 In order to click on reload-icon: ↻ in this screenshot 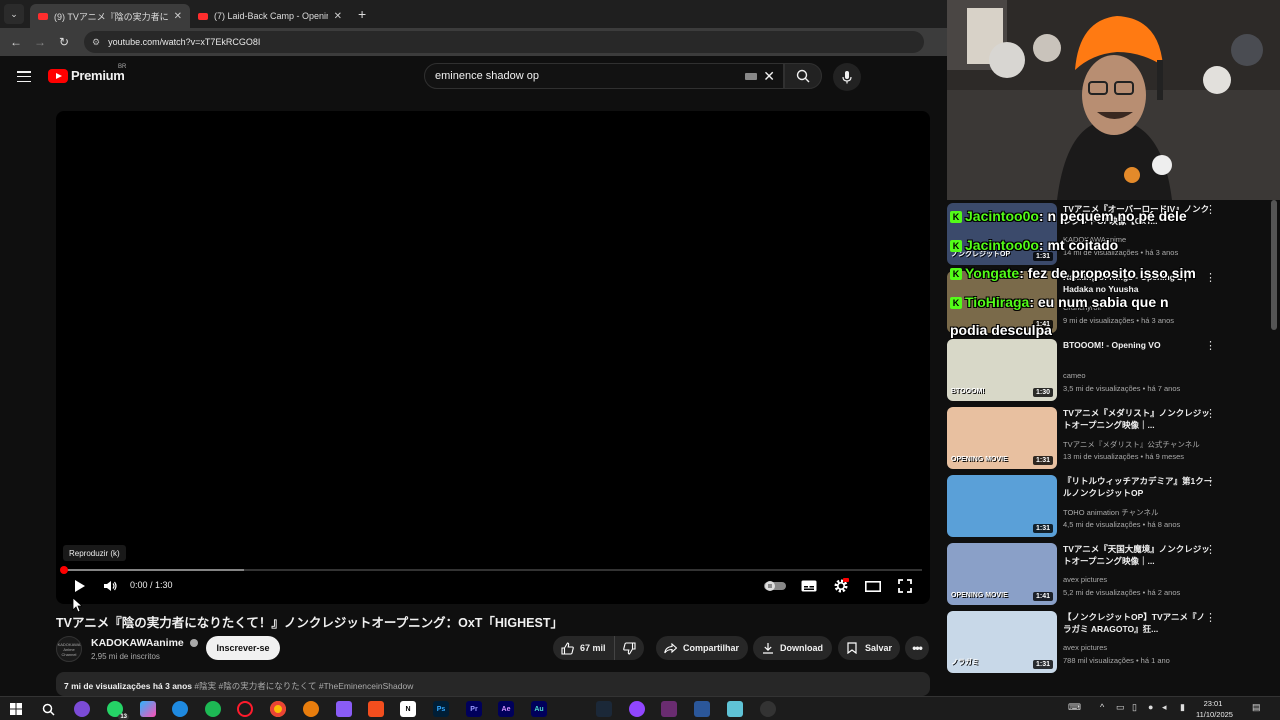, I will do `click(64, 42)`.